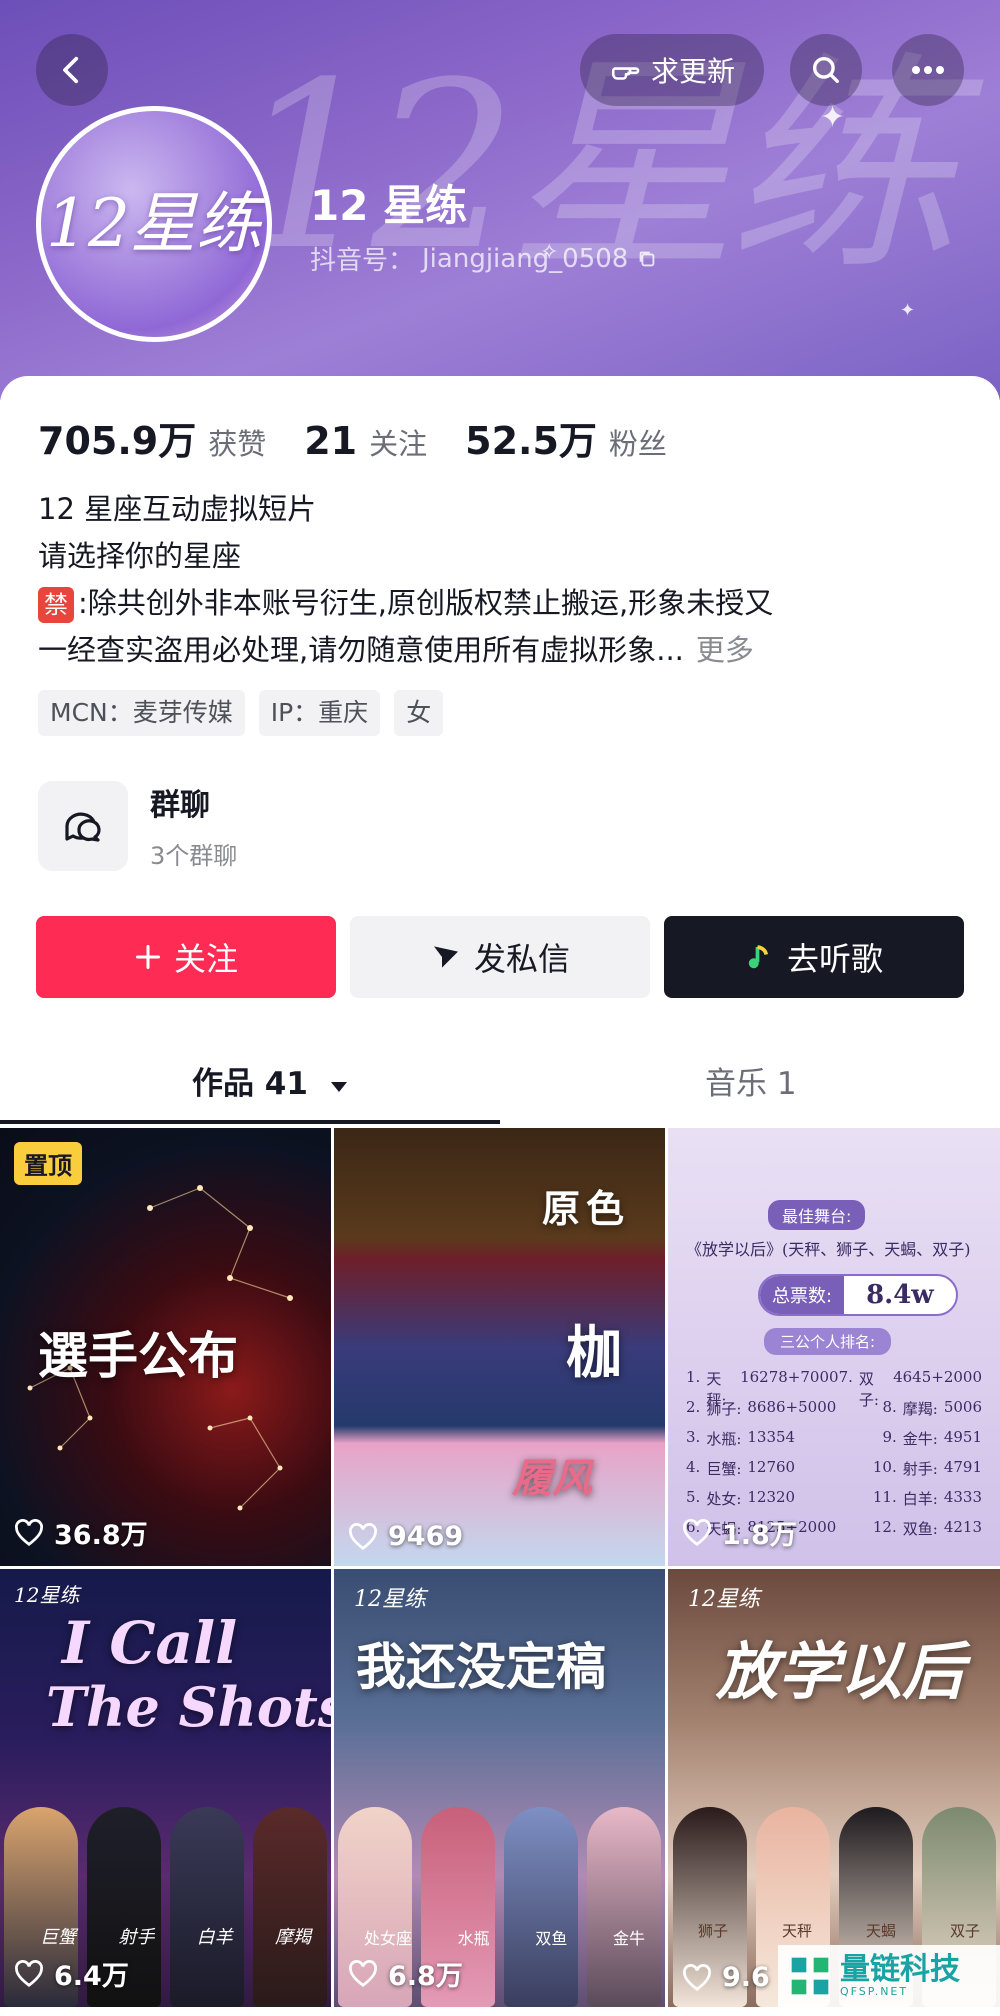  I want to click on rank-cell: 12., so click(884, 1527).